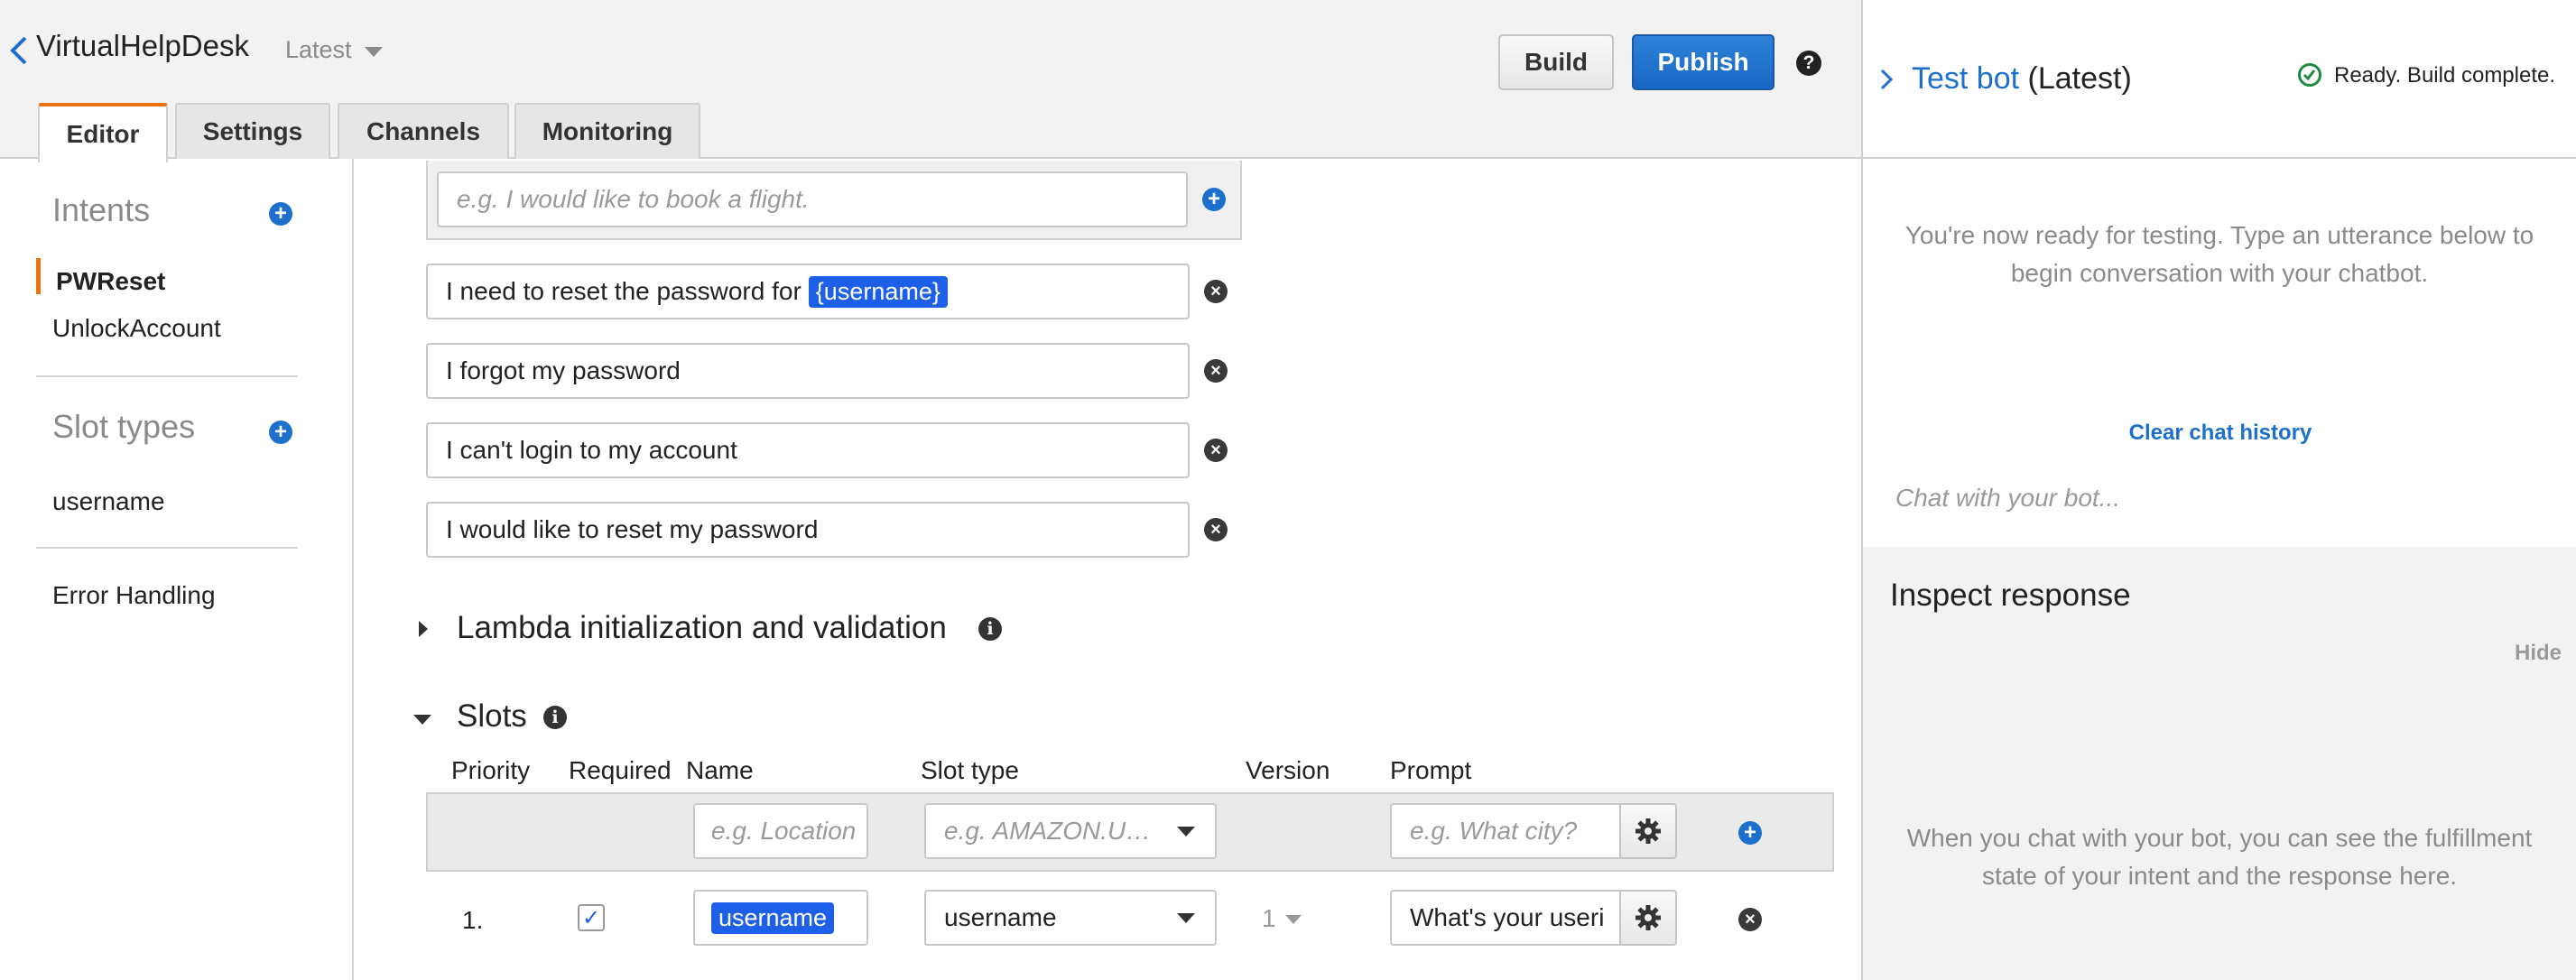 This screenshot has width=2576, height=980. What do you see at coordinates (1750, 919) in the screenshot?
I see `remove-slot-close-icon: ×` at bounding box center [1750, 919].